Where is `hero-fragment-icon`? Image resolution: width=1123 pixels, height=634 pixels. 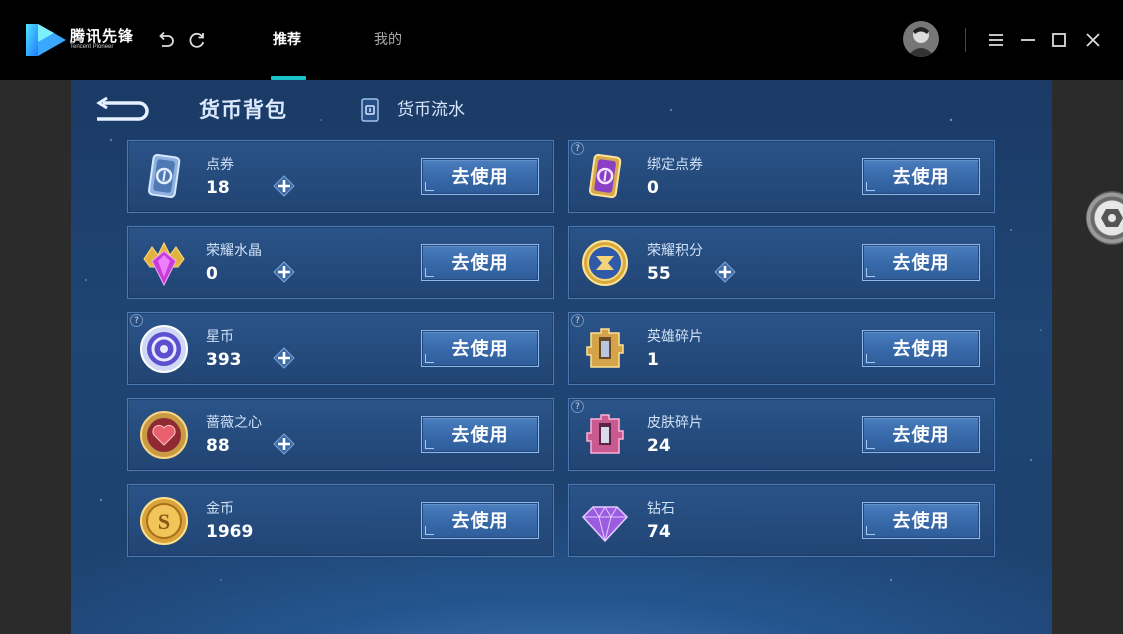
hero-fragment-icon is located at coordinates (605, 348).